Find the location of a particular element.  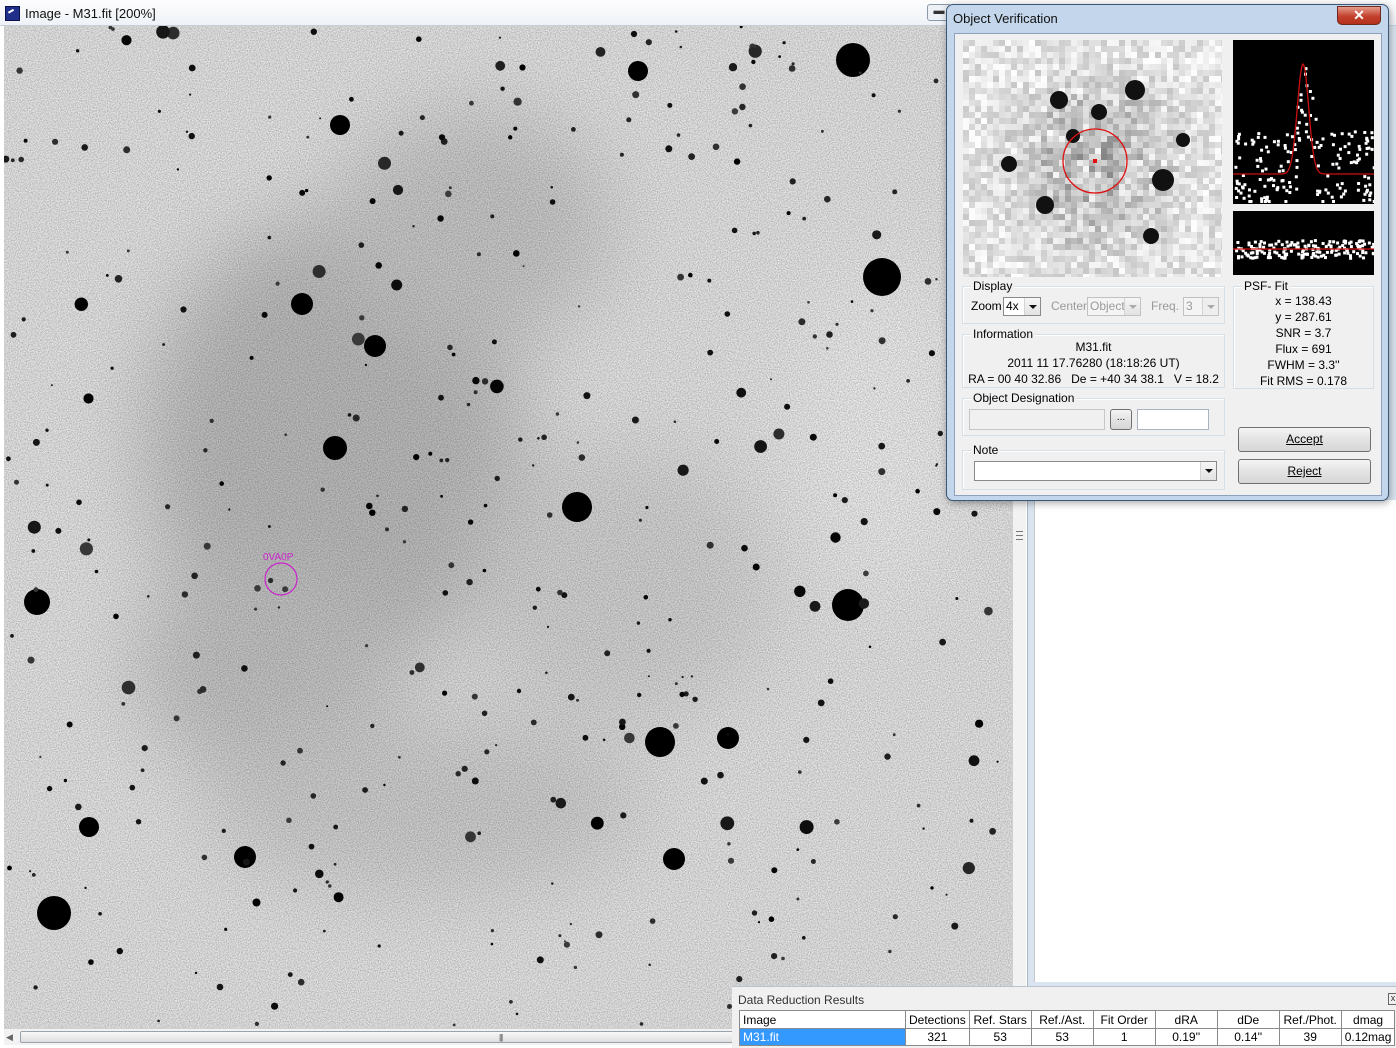

minimize-icon: ▬ is located at coordinates (939, 11).